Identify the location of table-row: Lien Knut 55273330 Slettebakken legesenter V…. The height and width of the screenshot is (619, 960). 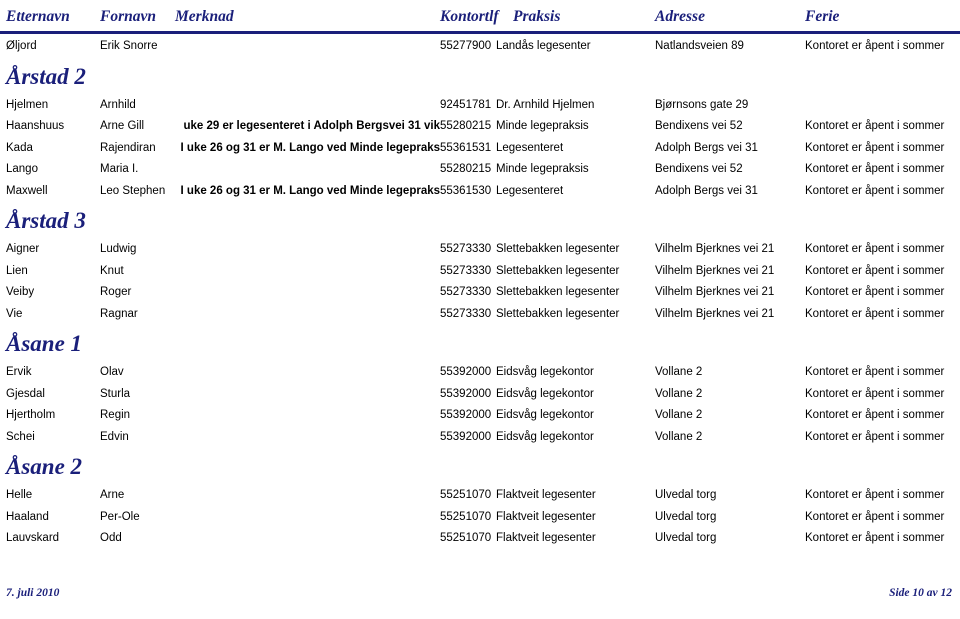
(480, 272).